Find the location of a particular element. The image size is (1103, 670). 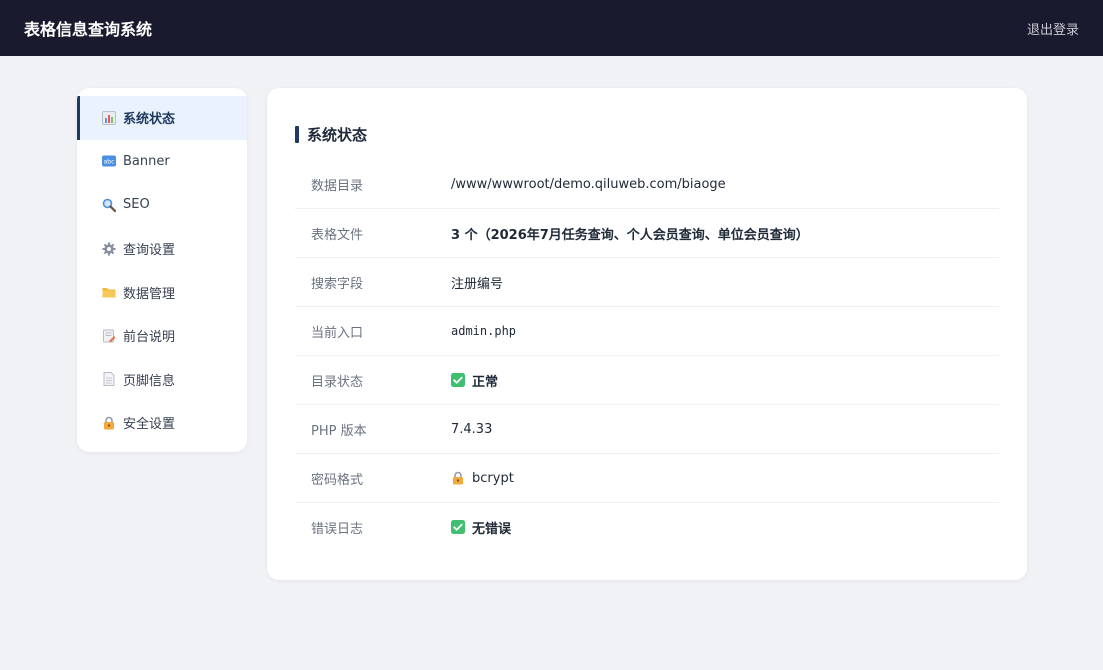

sidebar-item-label: 数据管理 is located at coordinates (149, 294).